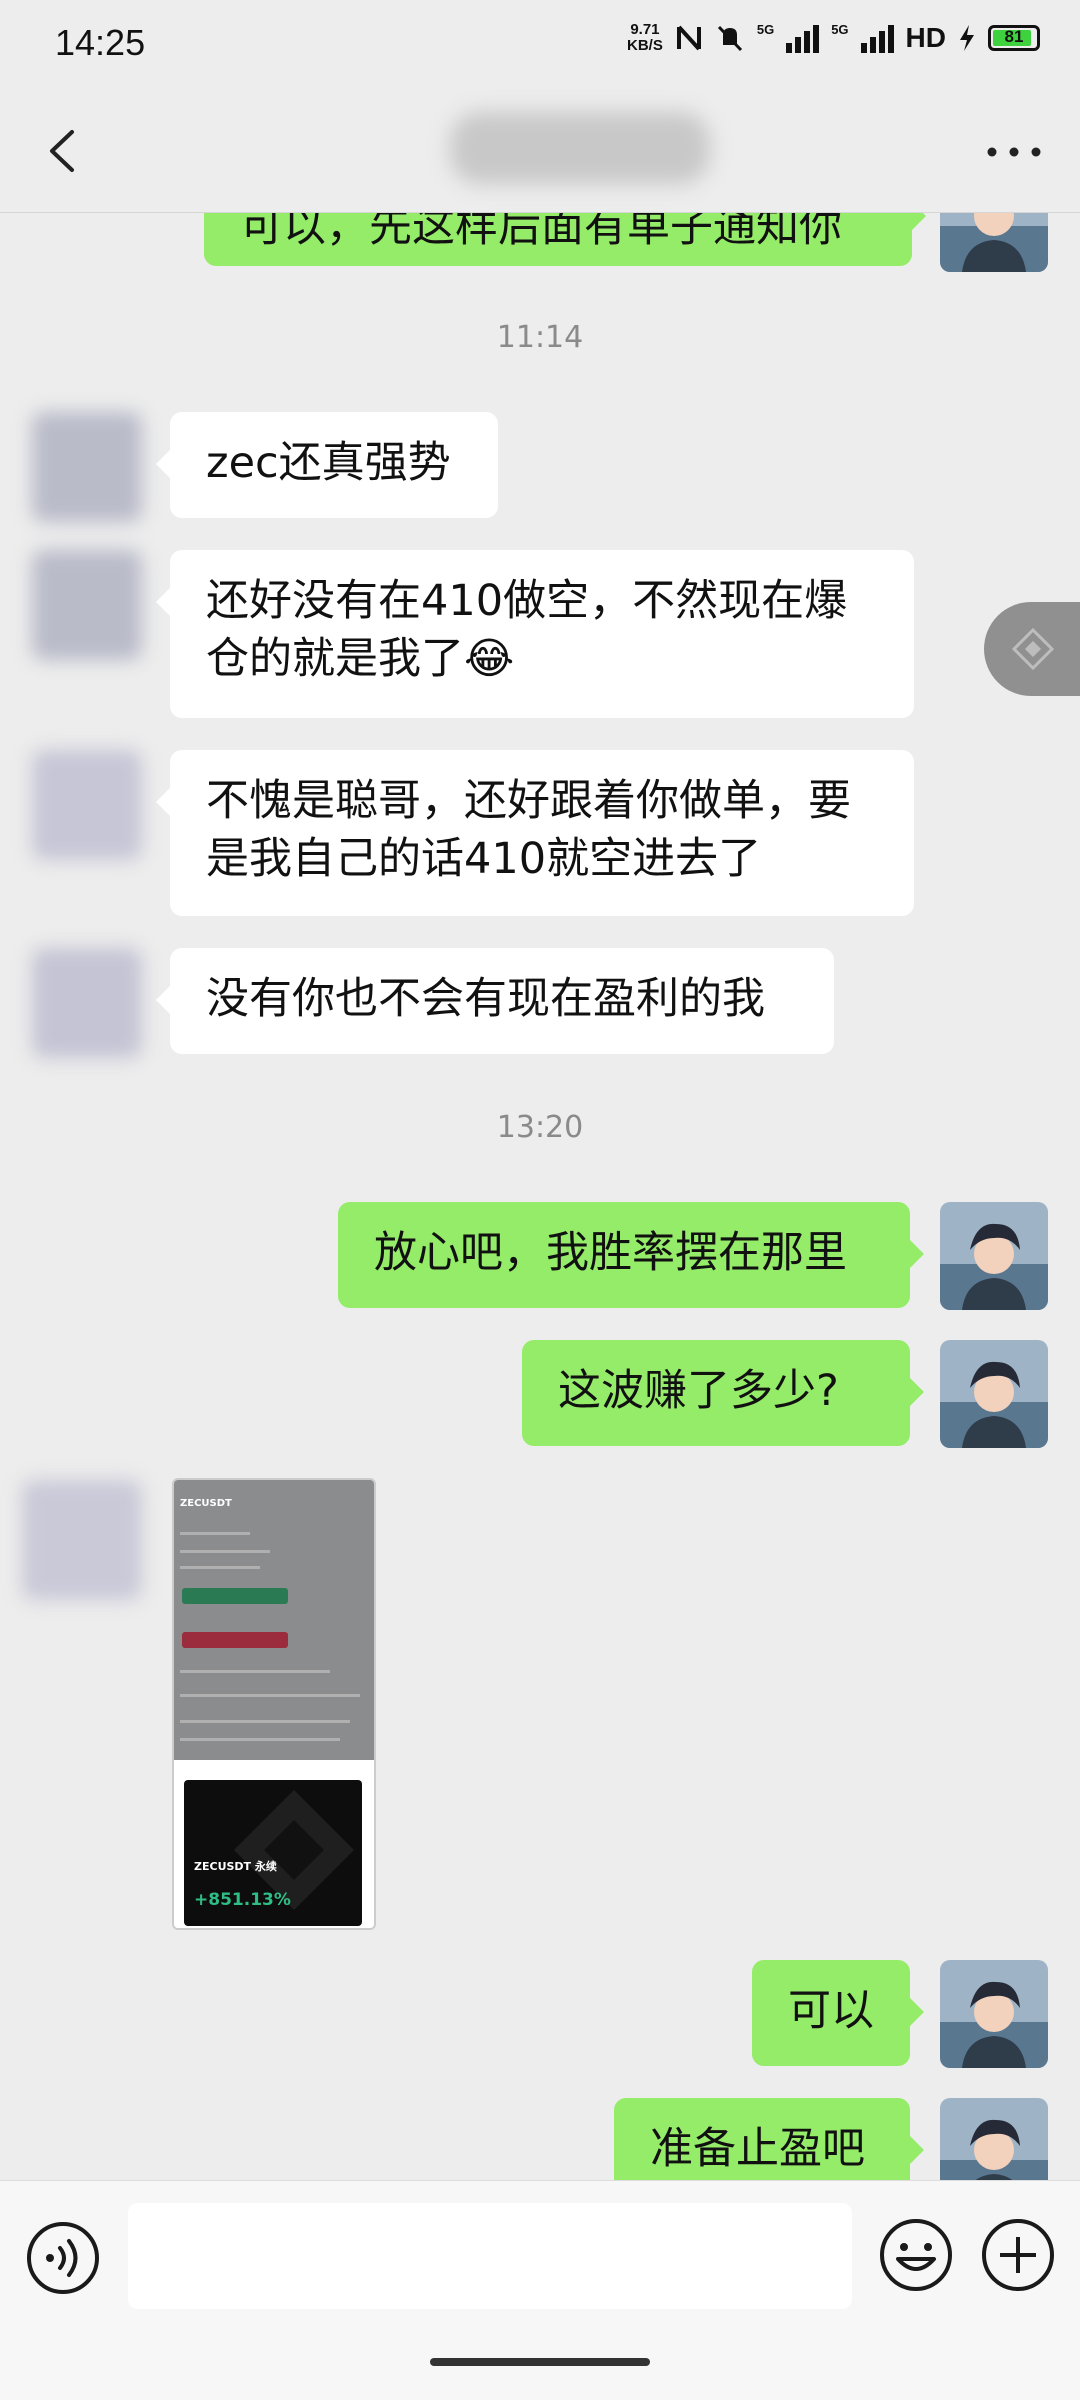 The image size is (1080, 2400). What do you see at coordinates (274, 1620) in the screenshot?
I see `screenshot-preview: ZECUSDT` at bounding box center [274, 1620].